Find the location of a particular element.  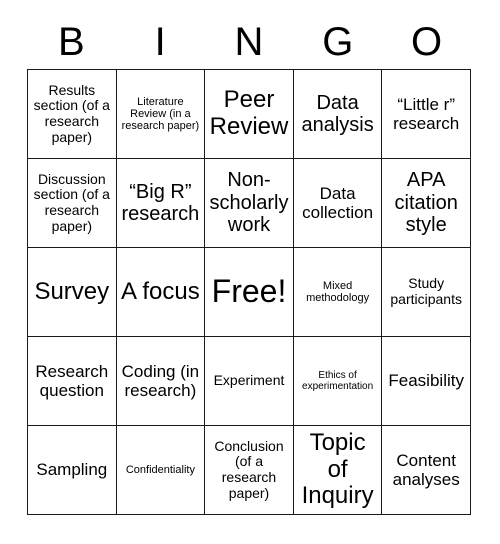

bingo-cell-label: Non-scholarly work is located at coordinates (249, 203).